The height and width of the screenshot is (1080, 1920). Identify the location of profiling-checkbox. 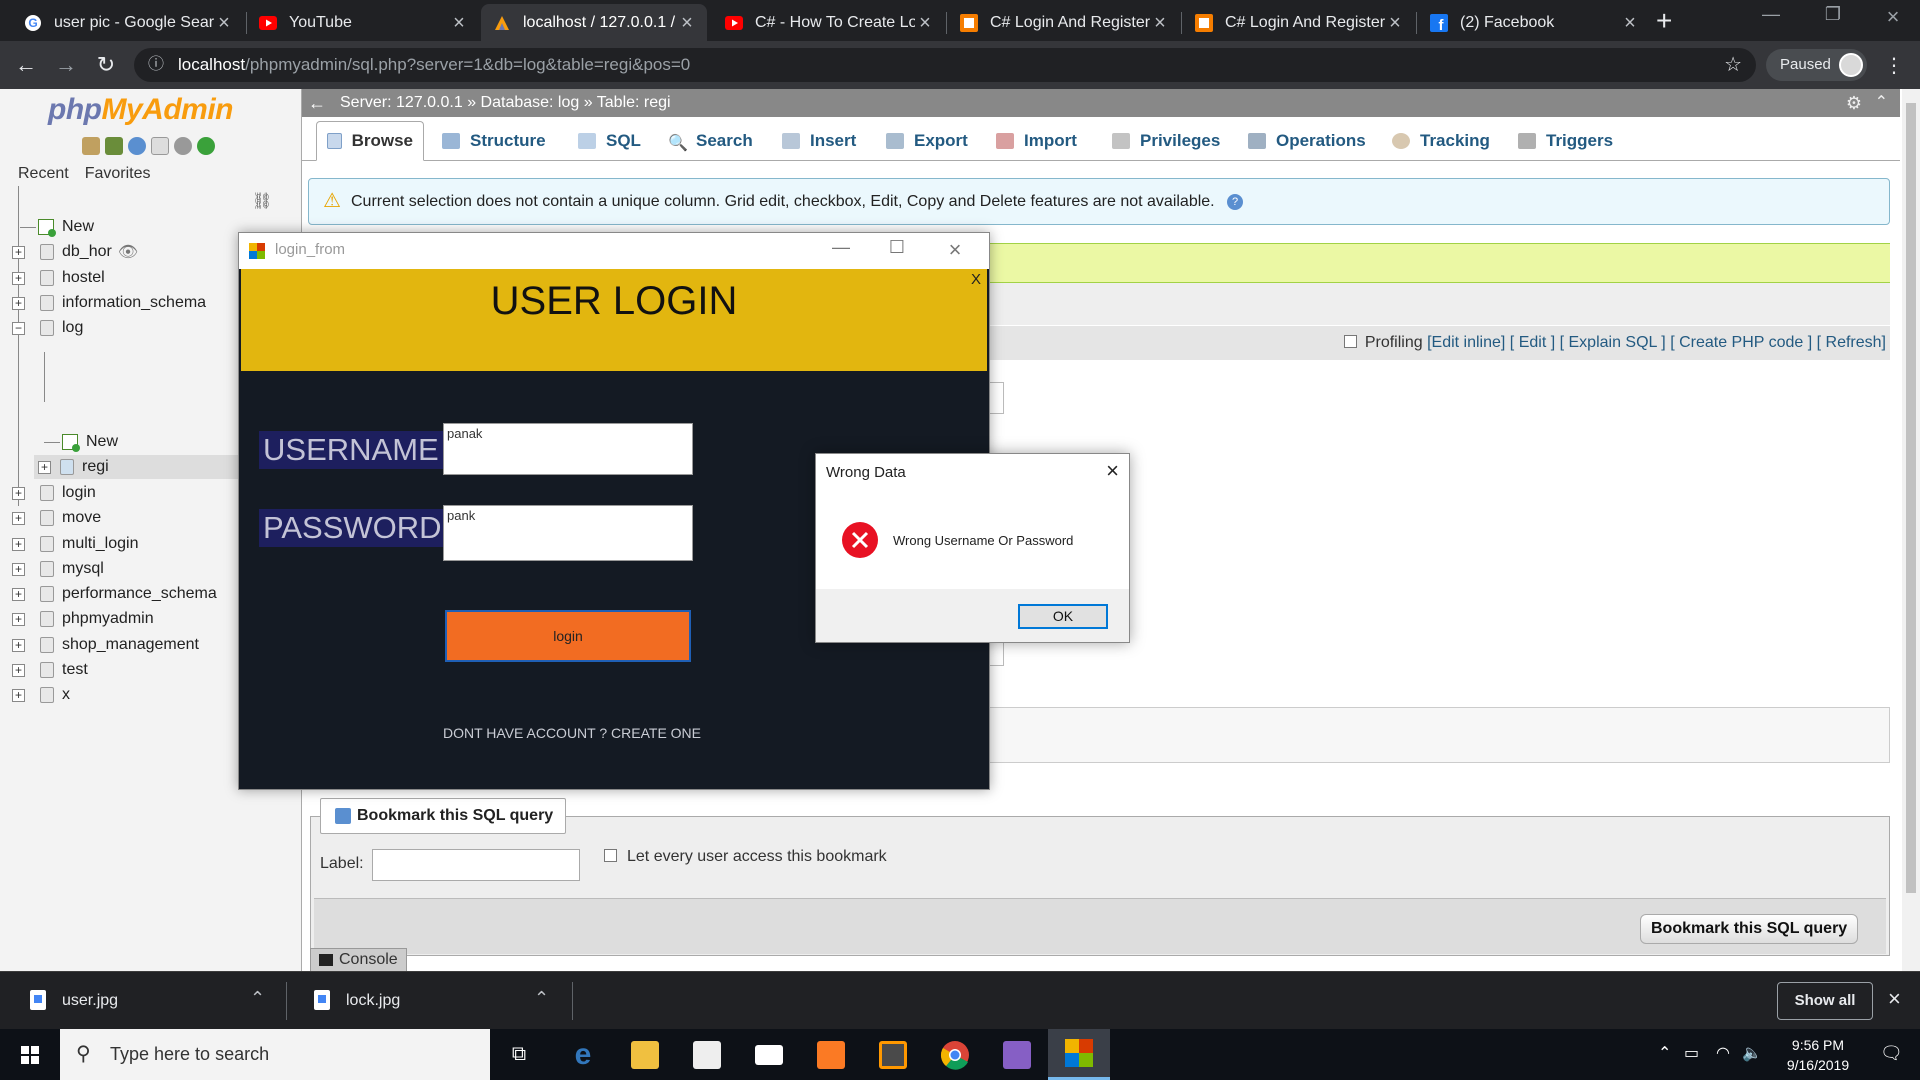
(1350, 341).